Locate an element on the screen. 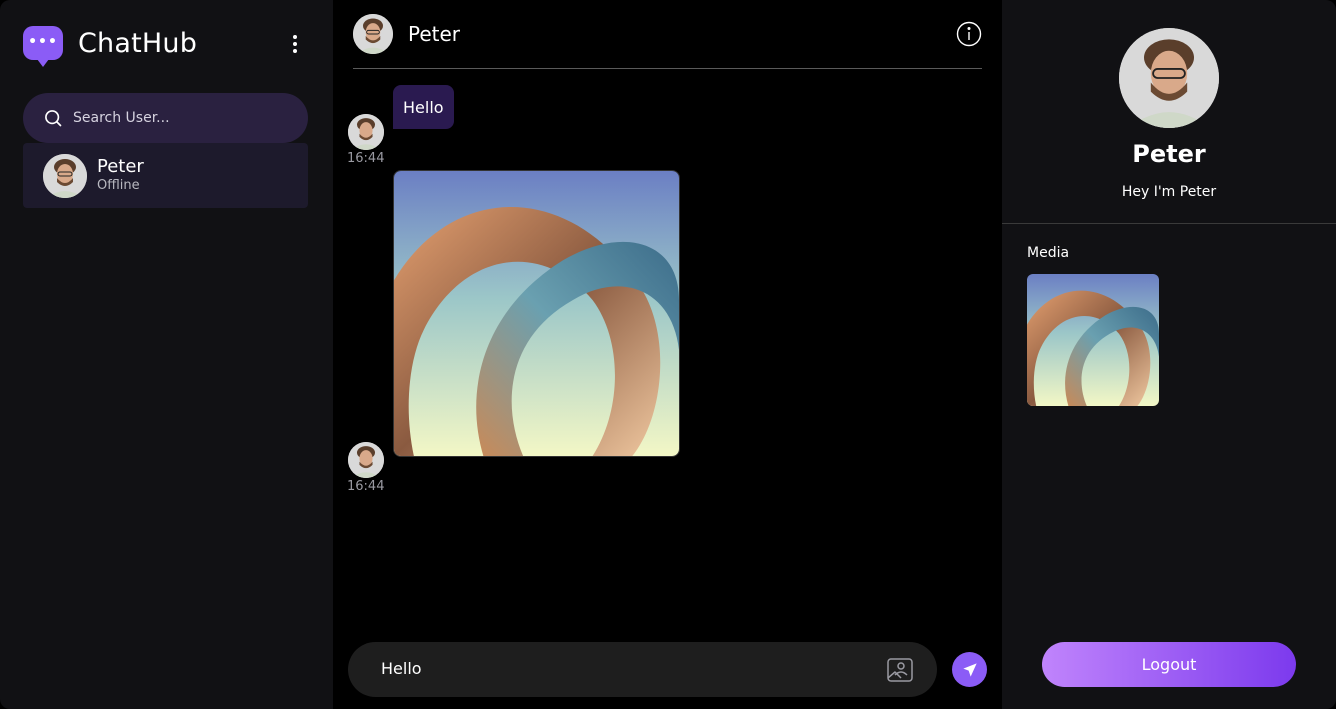 This screenshot has height=709, width=1336. user-status: Offline is located at coordinates (118, 185).